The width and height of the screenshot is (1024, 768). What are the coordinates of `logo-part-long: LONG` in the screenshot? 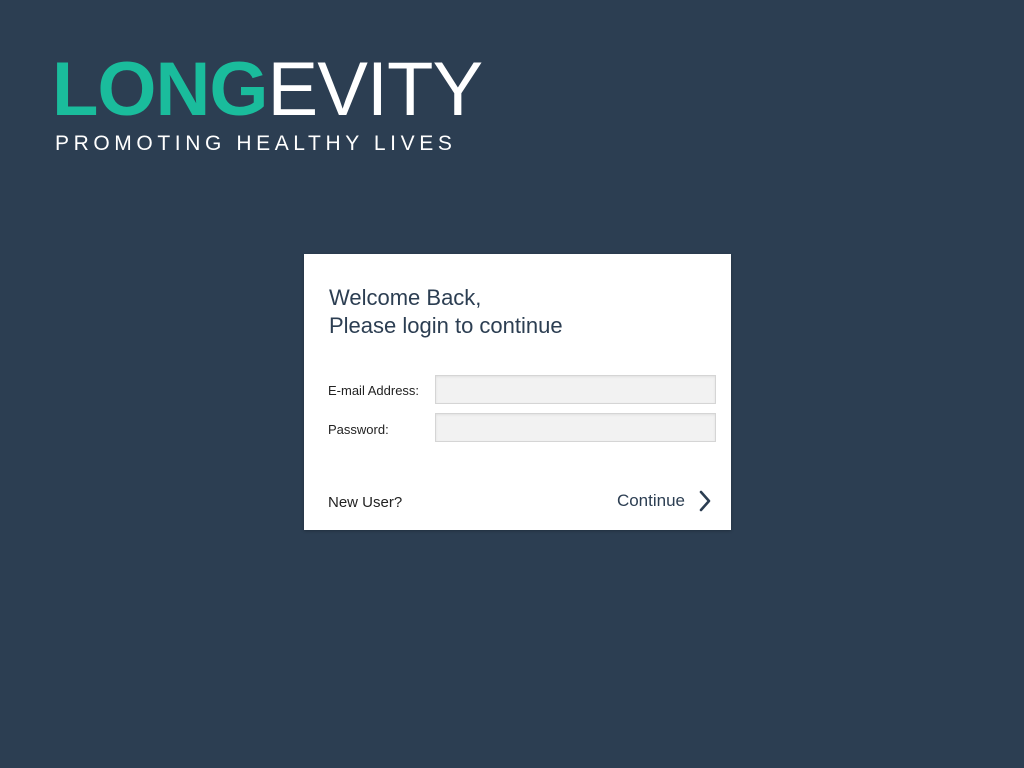 It's located at (160, 89).